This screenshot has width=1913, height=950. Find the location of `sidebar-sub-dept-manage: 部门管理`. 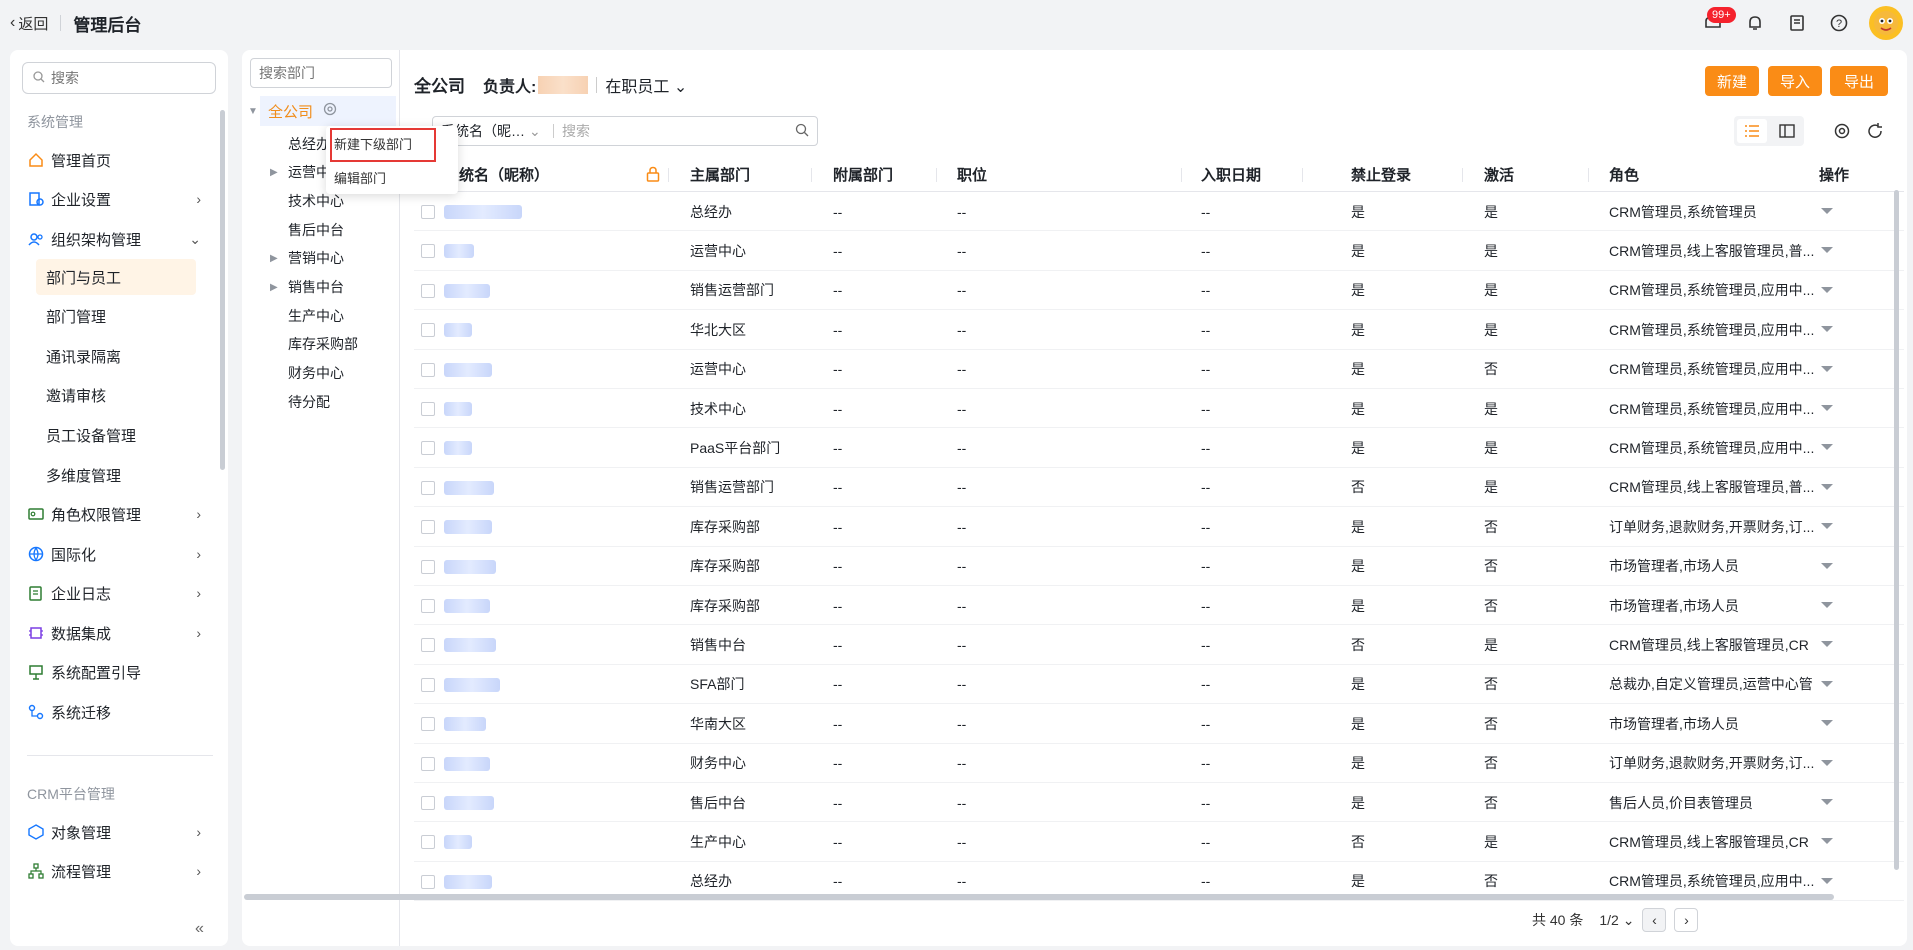

sidebar-sub-dept-manage: 部门管理 is located at coordinates (116, 316).